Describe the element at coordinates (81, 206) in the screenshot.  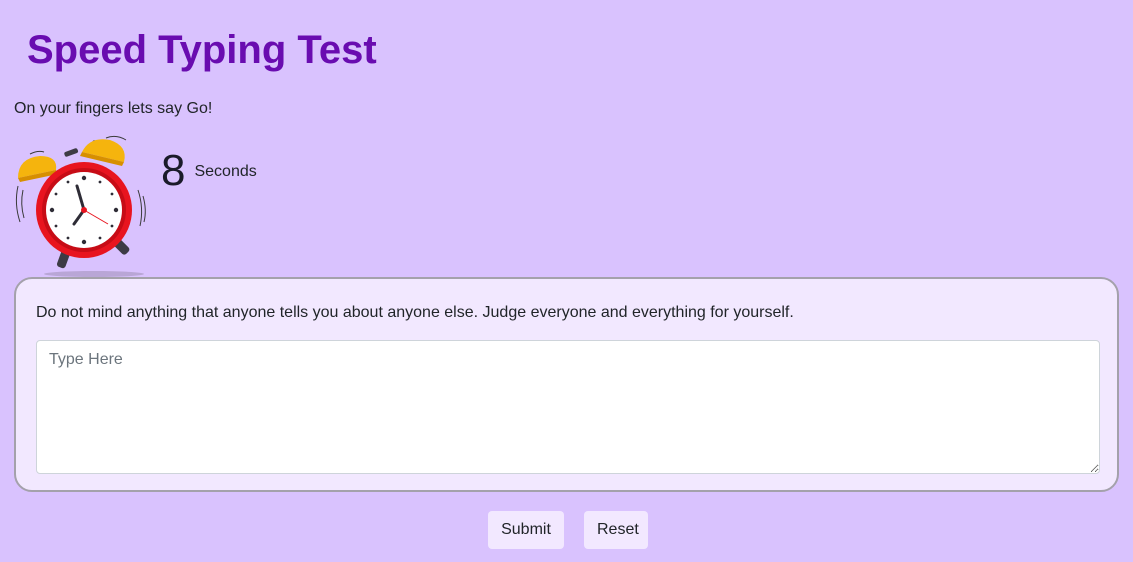
I see `alarm-clock-icon` at that location.